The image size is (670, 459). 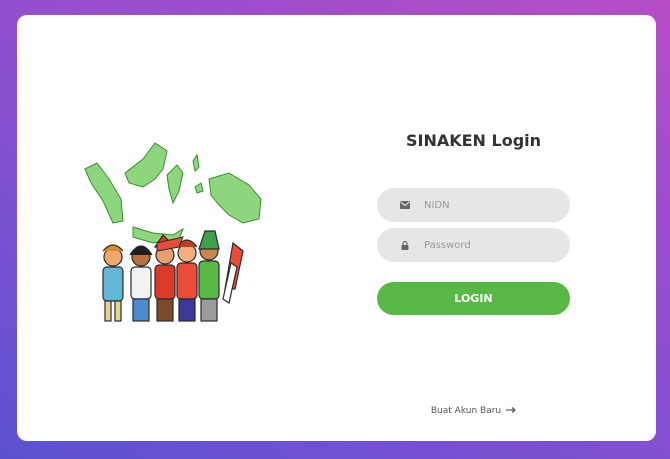 I want to click on indonesia-map-people-illustration, so click(x=173, y=232).